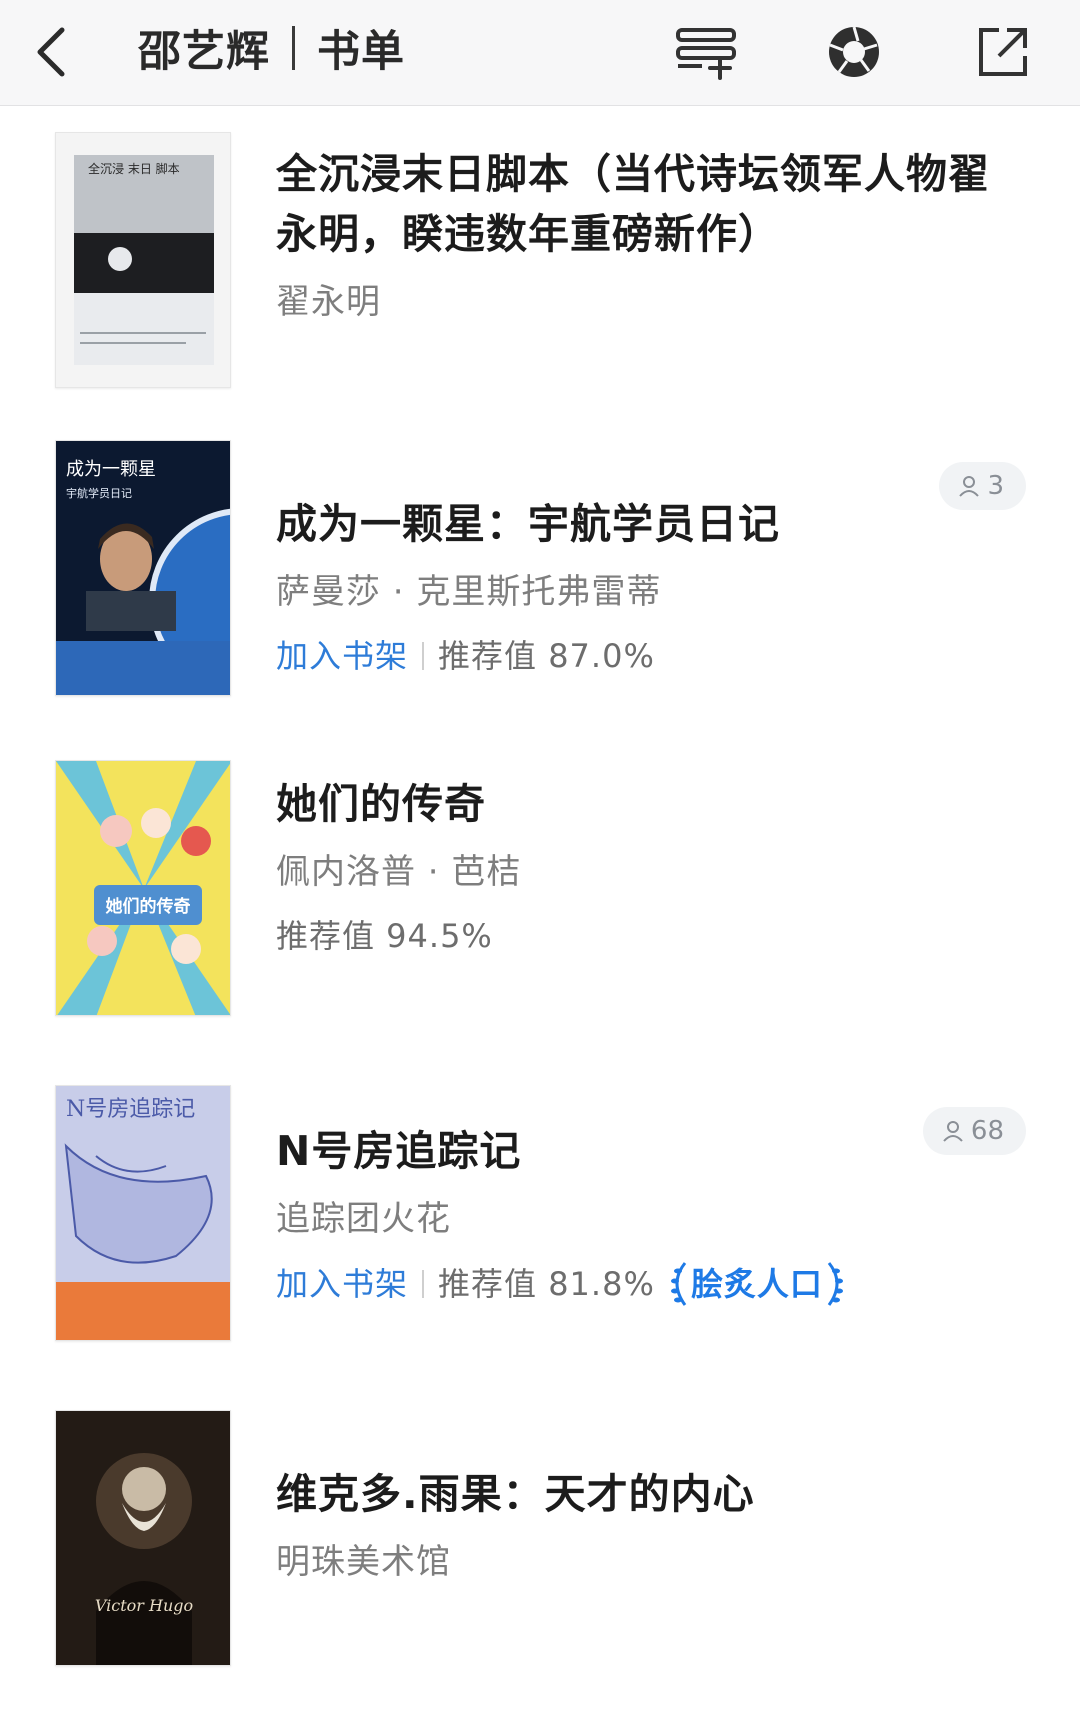 The width and height of the screenshot is (1080, 1719). What do you see at coordinates (361, 52) in the screenshot?
I see `title-section: 书单` at bounding box center [361, 52].